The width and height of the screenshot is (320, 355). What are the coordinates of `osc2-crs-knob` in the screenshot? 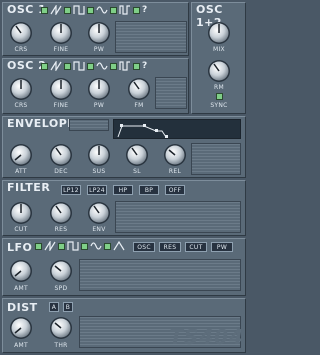 It's located at (21, 89).